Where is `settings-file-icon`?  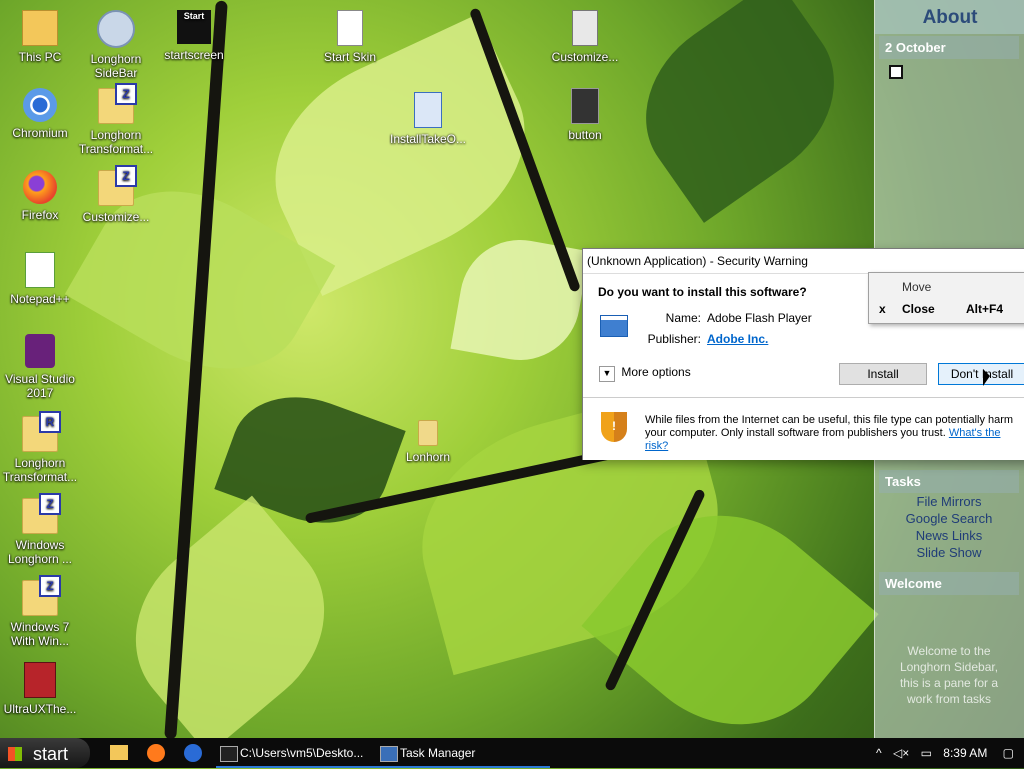 settings-file-icon is located at coordinates (585, 28).